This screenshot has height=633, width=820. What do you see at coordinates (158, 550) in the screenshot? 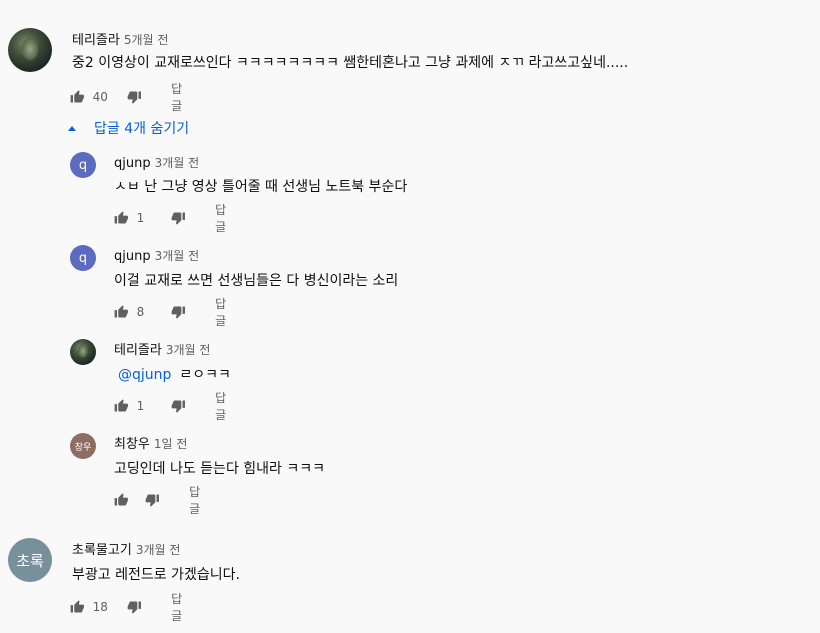
I see `comment-time: 3개월 전` at bounding box center [158, 550].